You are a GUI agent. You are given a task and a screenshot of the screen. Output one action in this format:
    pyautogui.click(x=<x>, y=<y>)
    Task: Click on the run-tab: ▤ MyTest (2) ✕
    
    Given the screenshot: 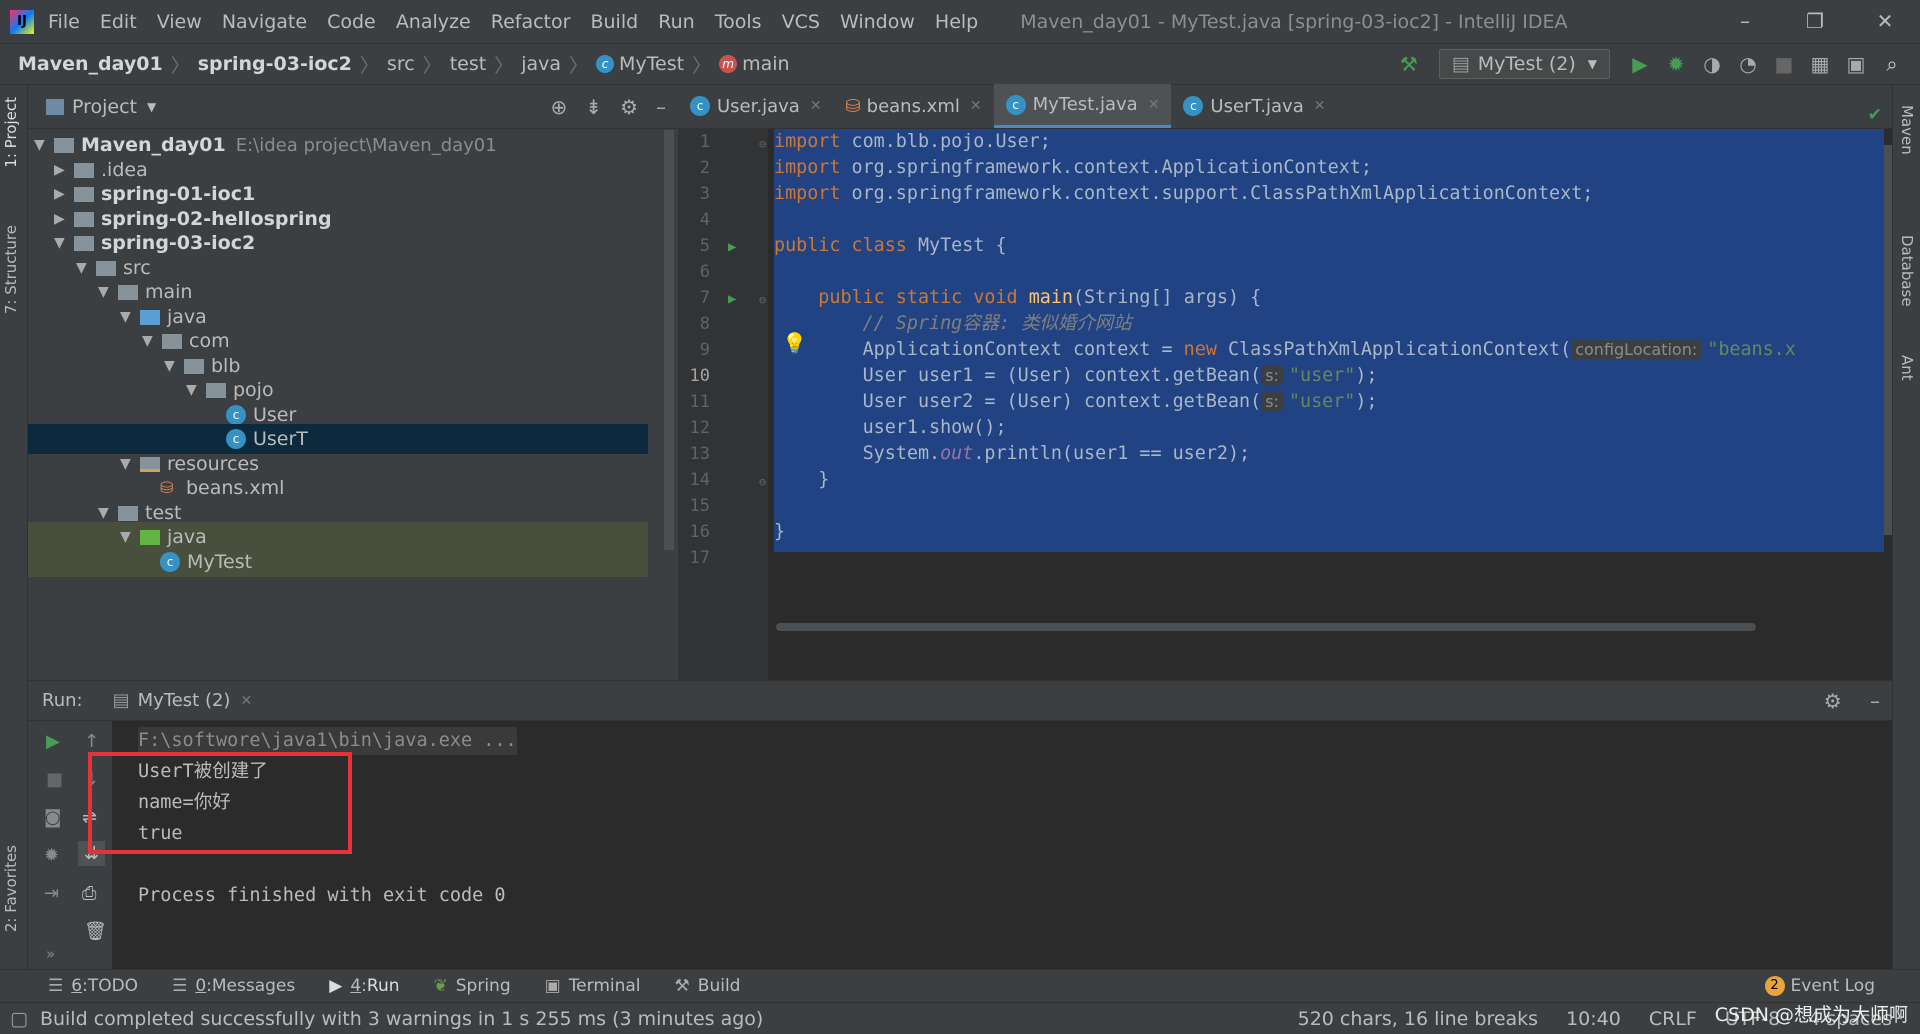 What is the action you would take?
    pyautogui.click(x=183, y=700)
    